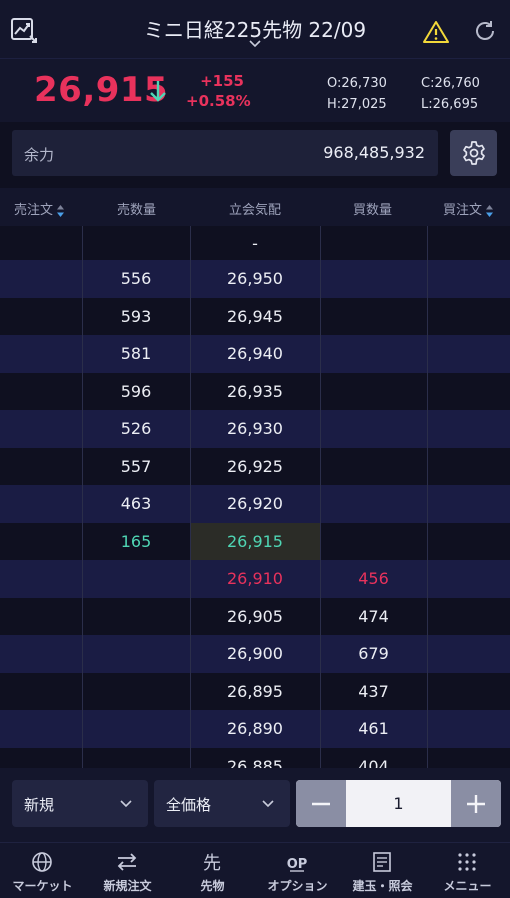 This screenshot has height=898, width=510. Describe the element at coordinates (373, 579) in the screenshot. I see `buy-qty-cell: 456` at that location.